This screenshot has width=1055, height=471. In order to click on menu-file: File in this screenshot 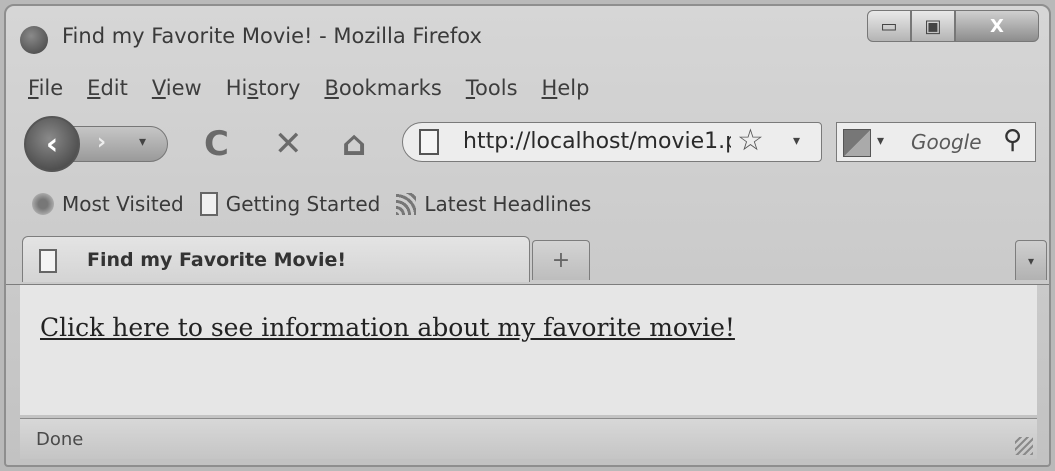, I will do `click(45, 88)`.